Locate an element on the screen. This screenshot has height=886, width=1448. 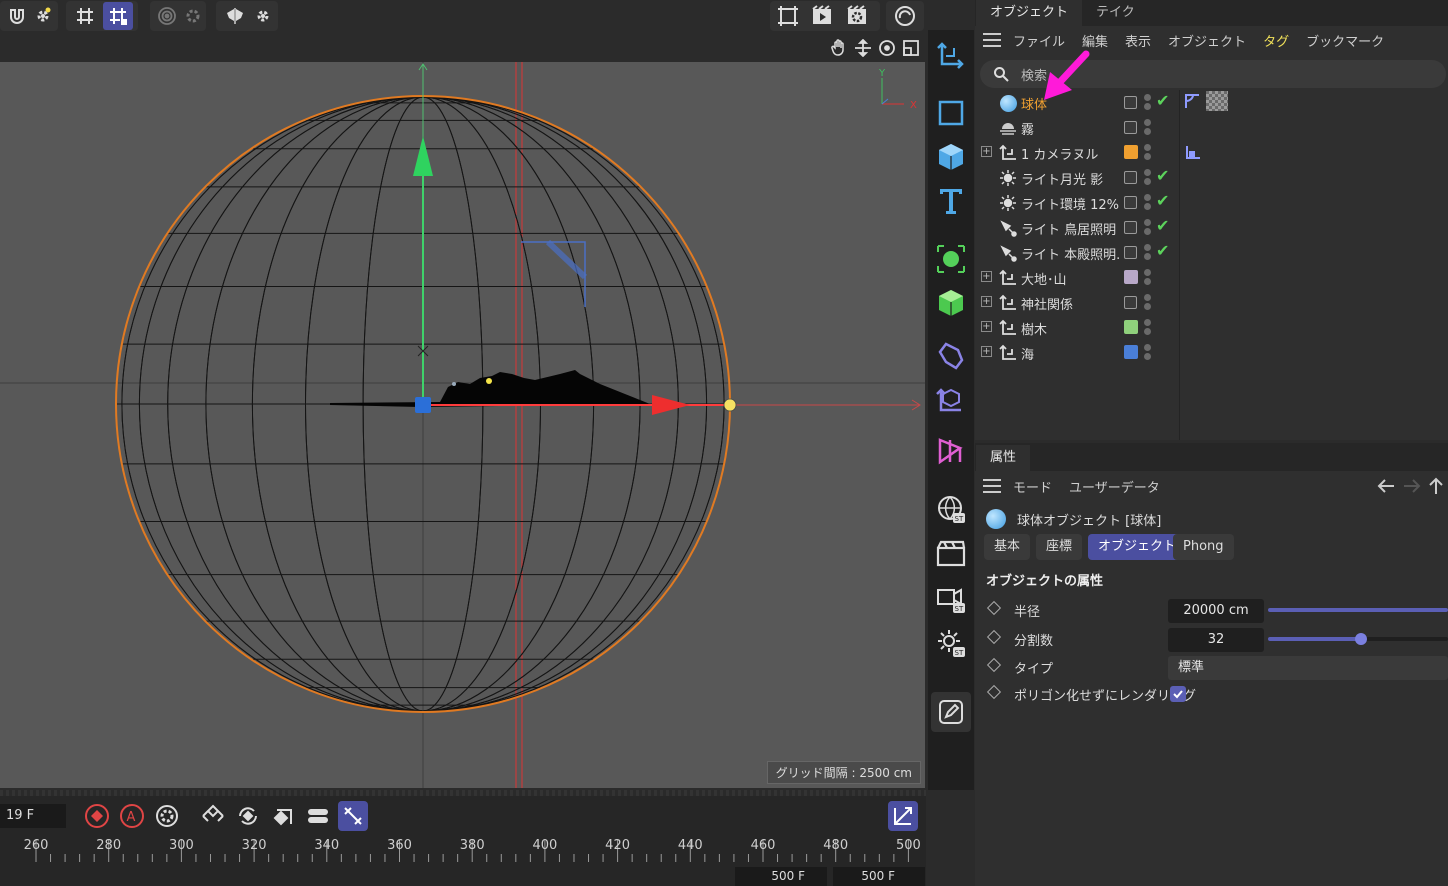
tab-attributes: 属性 is located at coordinates (1003, 458).